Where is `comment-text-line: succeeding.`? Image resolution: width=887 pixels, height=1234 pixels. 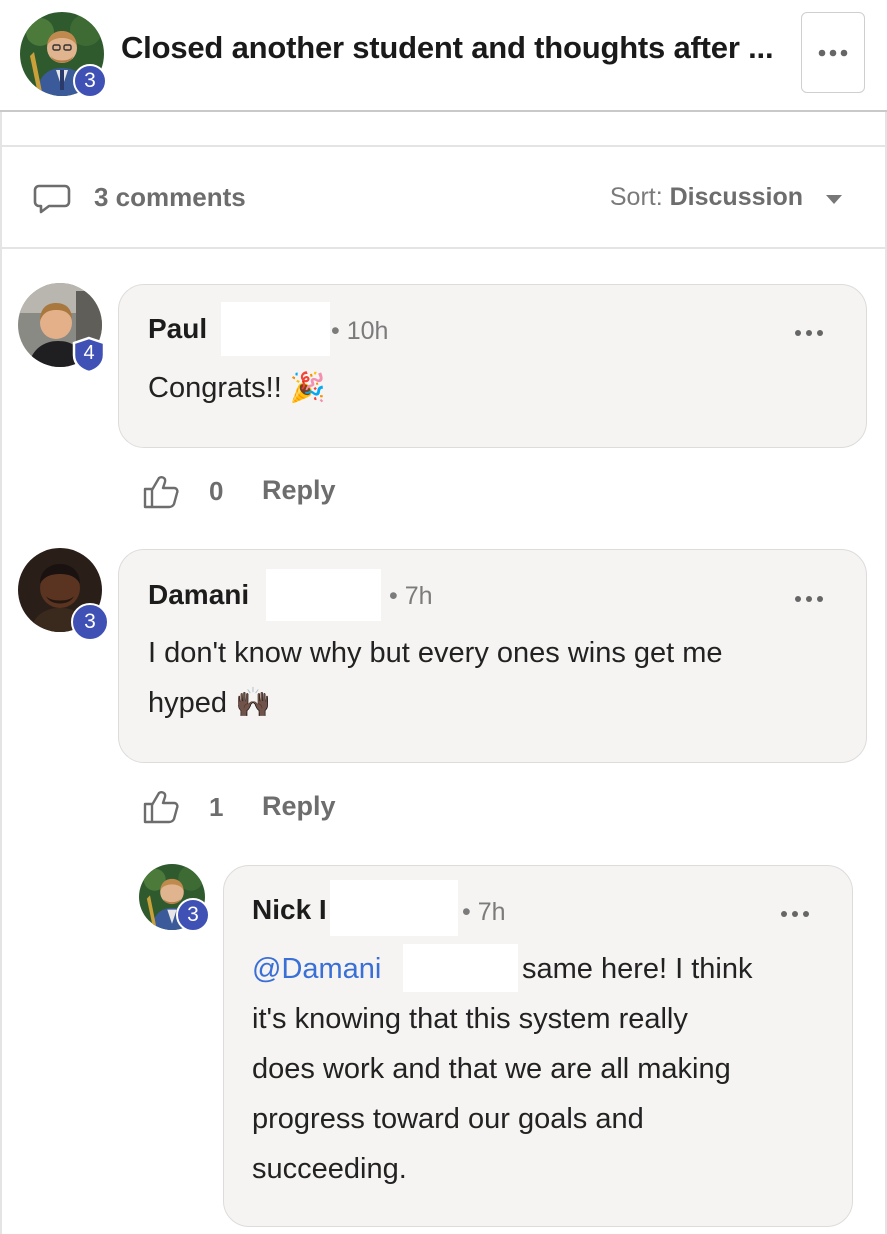 comment-text-line: succeeding. is located at coordinates (329, 1169).